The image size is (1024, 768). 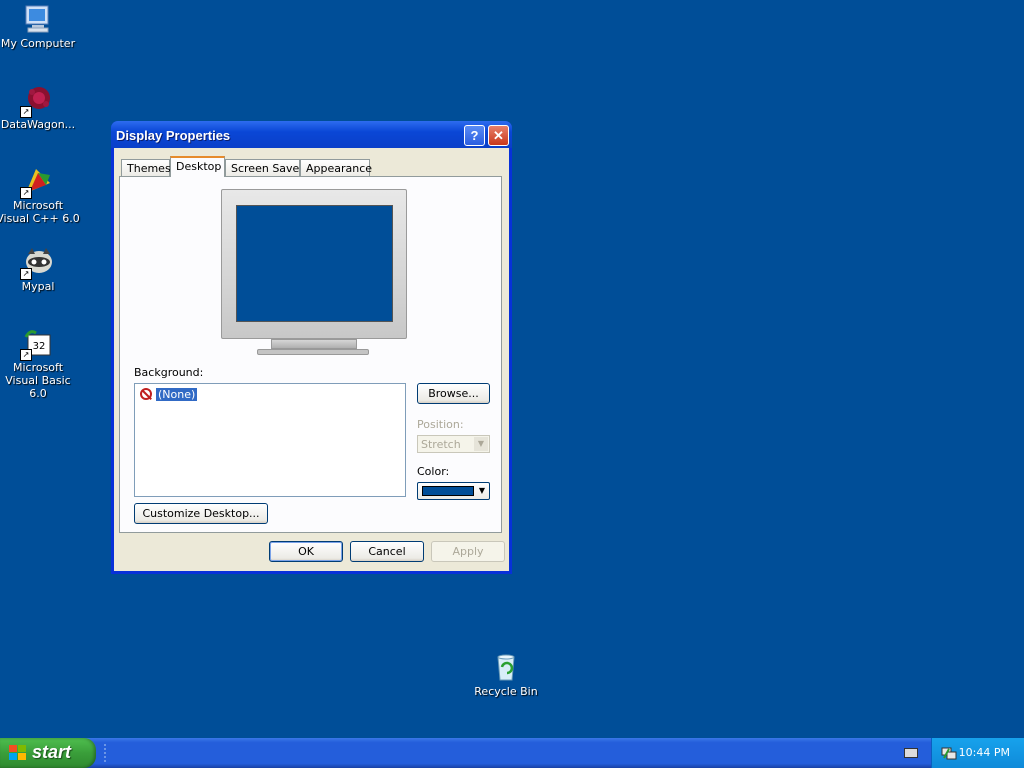 I want to click on my-computer-icon, so click(x=38, y=19).